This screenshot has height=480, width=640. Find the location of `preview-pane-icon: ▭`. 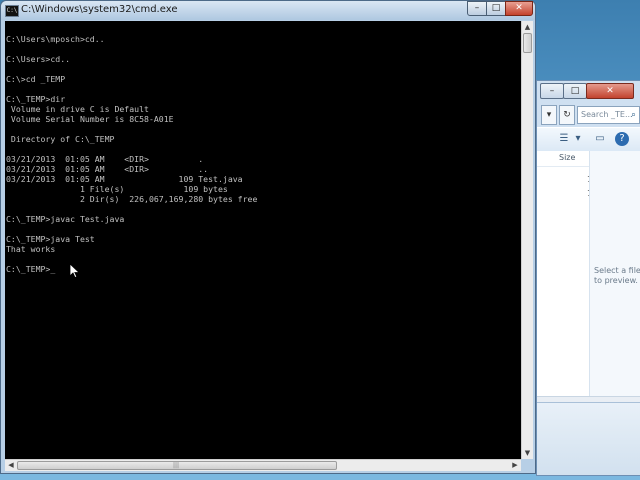

preview-pane-icon: ▭ is located at coordinates (600, 139).